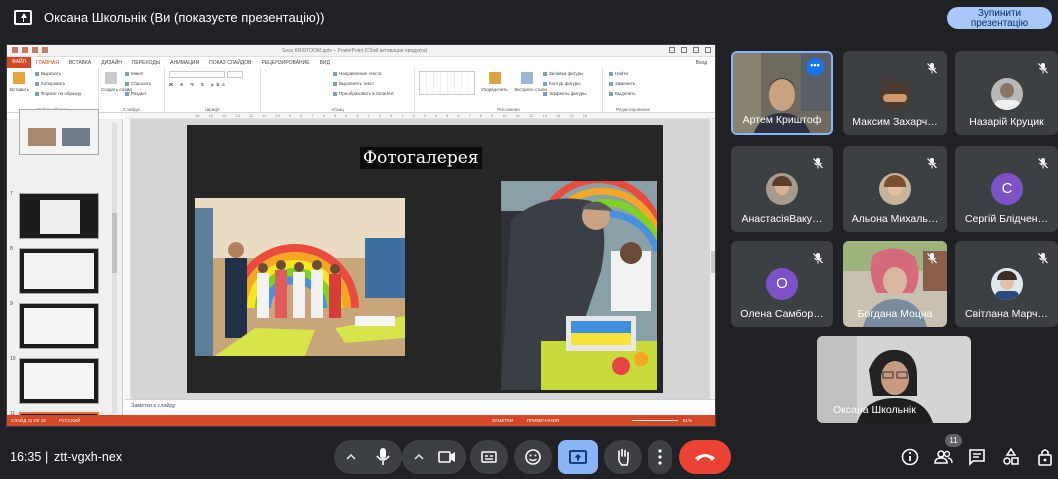  What do you see at coordinates (134, 73) in the screenshot?
I see `layout-button: Макет` at bounding box center [134, 73].